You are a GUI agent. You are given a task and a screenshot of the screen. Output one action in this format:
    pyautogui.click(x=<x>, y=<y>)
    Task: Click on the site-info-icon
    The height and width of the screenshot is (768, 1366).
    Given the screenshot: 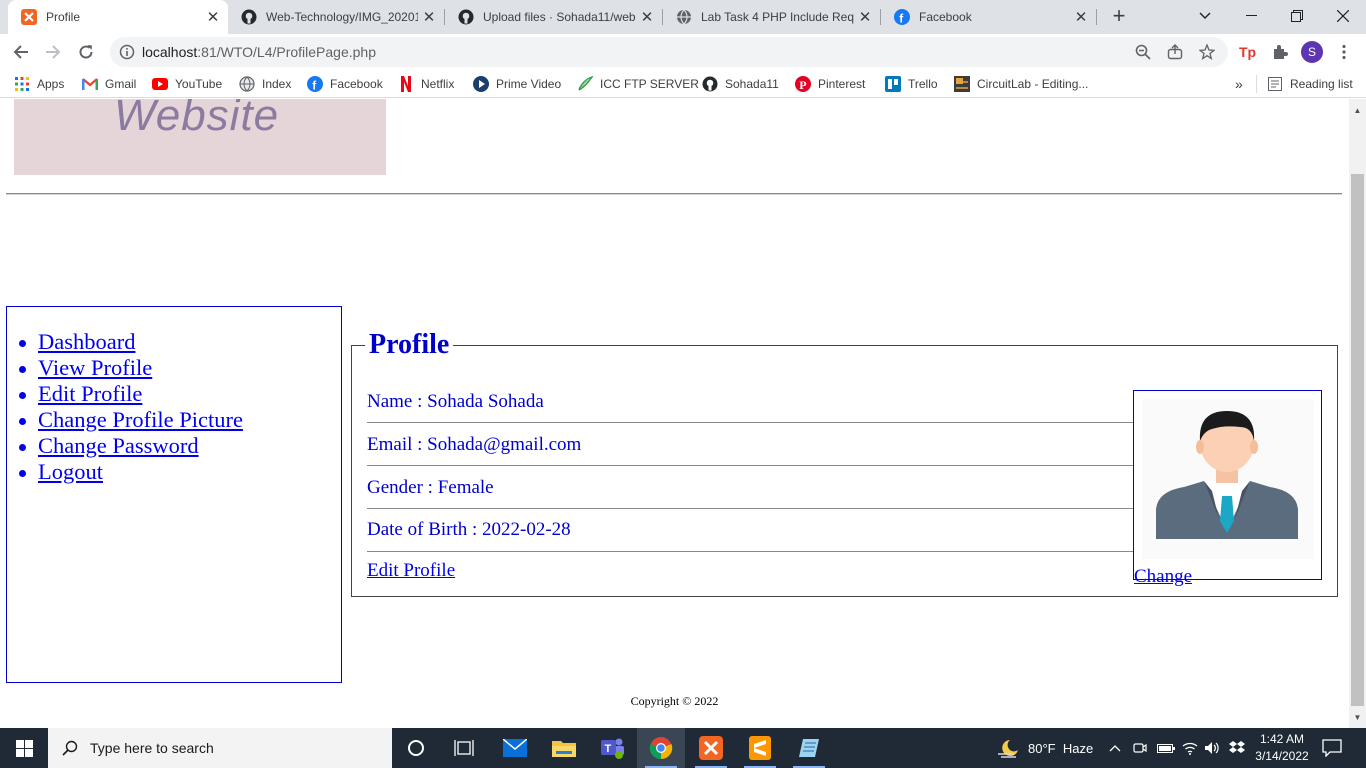 What is the action you would take?
    pyautogui.click(x=127, y=54)
    